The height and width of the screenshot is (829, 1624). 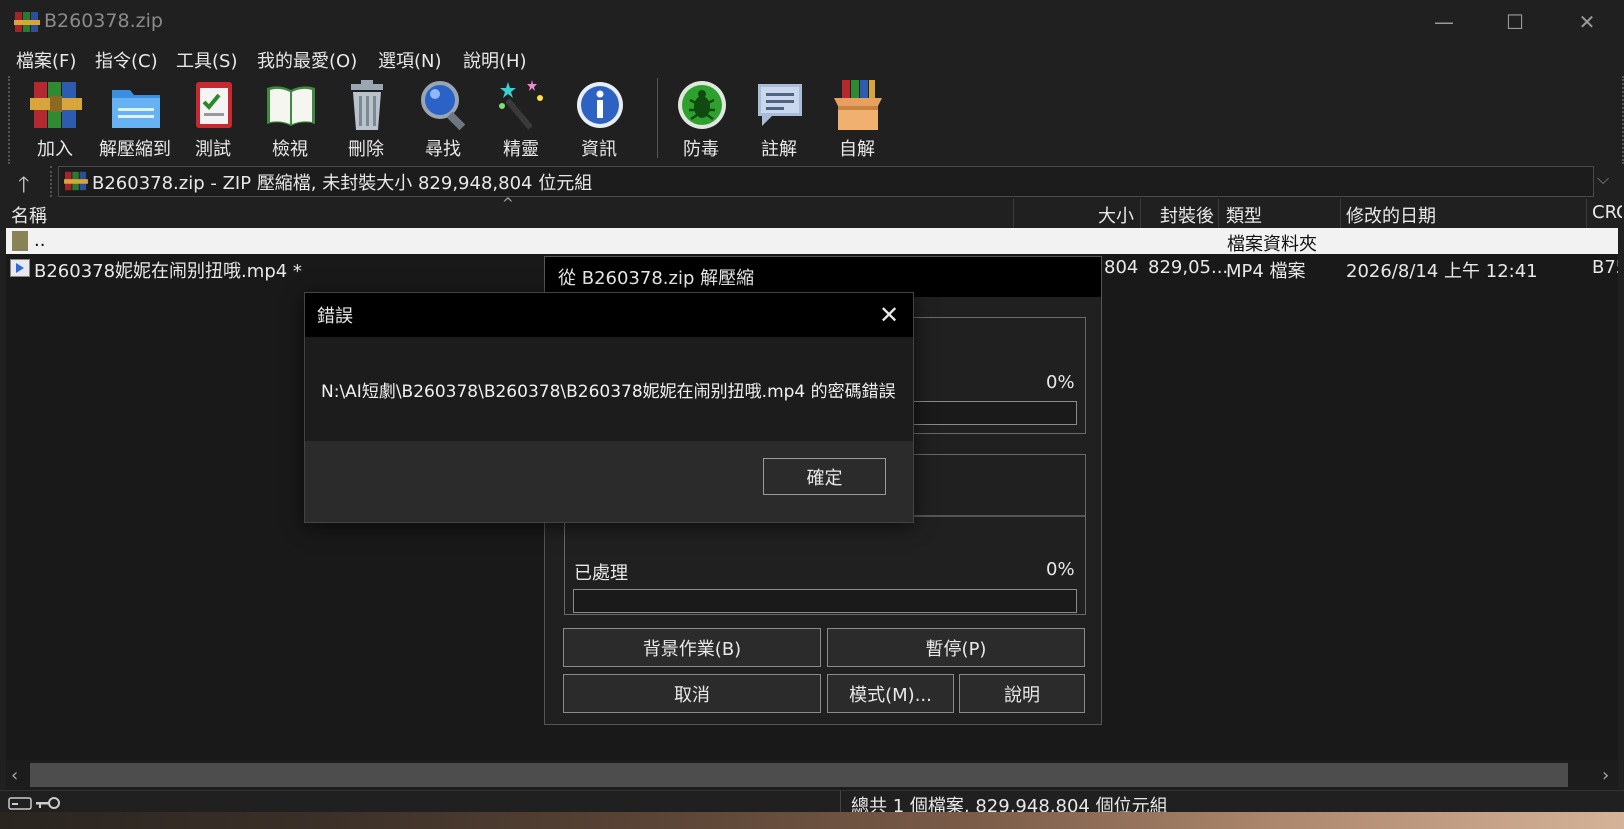 I want to click on scrollbar-thumb, so click(x=799, y=775).